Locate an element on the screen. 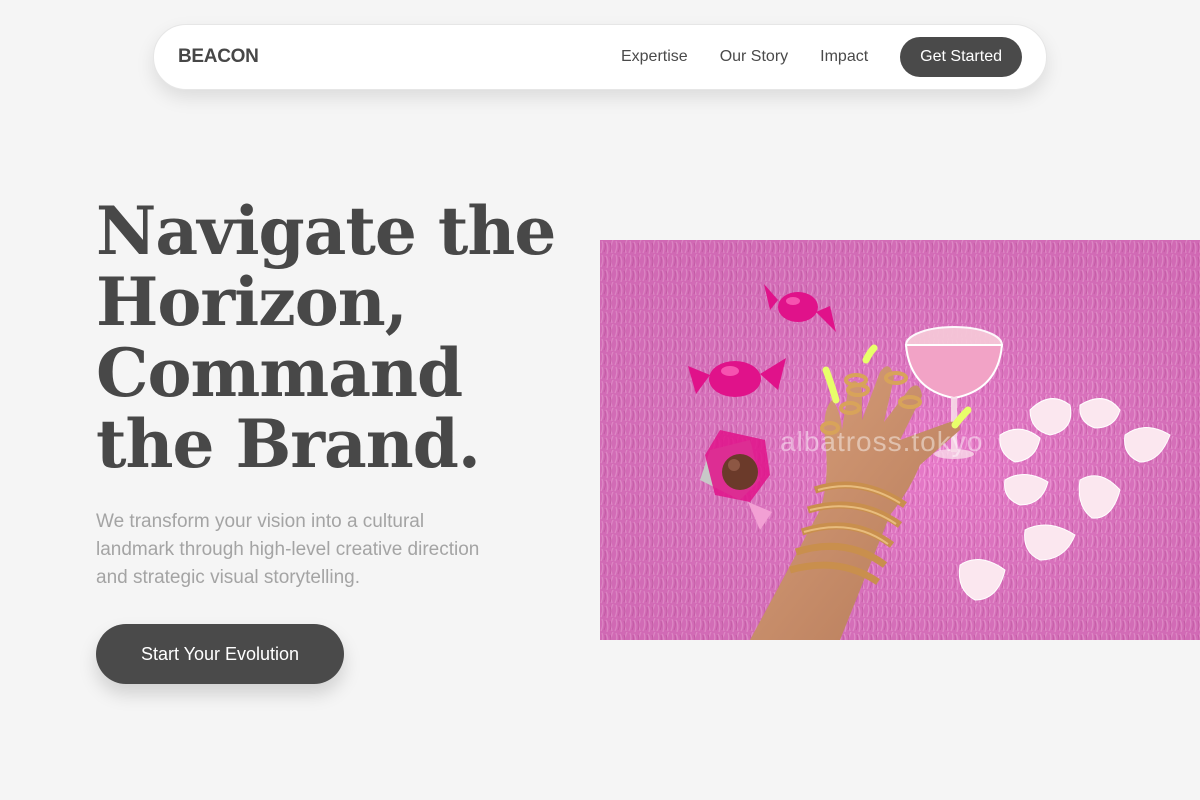 This screenshot has height=800, width=1200. image-watermark: albatross.tokyo is located at coordinates (882, 441).